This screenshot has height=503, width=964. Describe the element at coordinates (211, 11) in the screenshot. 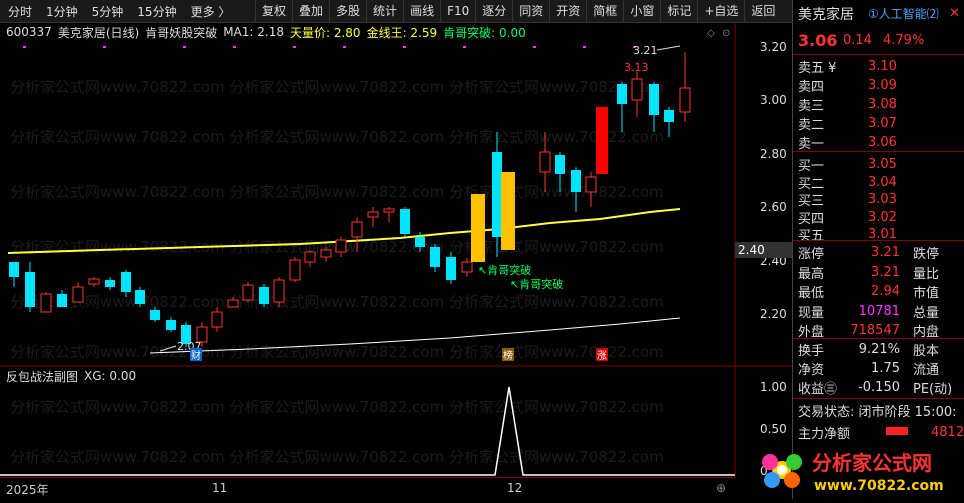

I see `period-more: 更多 〉` at that location.